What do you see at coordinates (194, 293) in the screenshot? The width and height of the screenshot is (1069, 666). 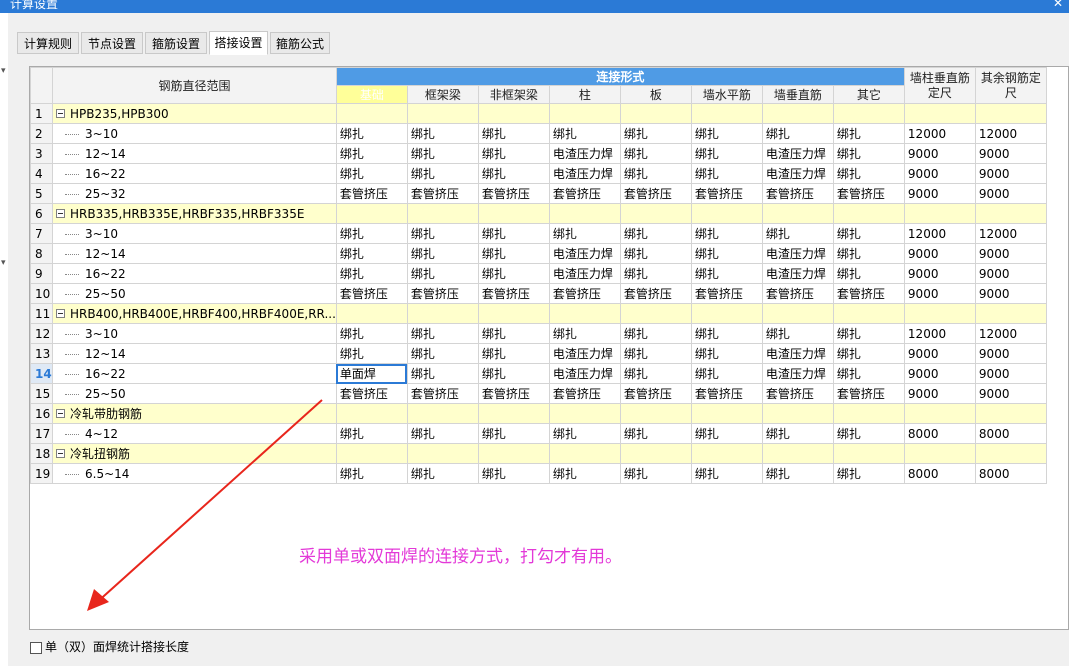 I see `range-cell: 25~50` at bounding box center [194, 293].